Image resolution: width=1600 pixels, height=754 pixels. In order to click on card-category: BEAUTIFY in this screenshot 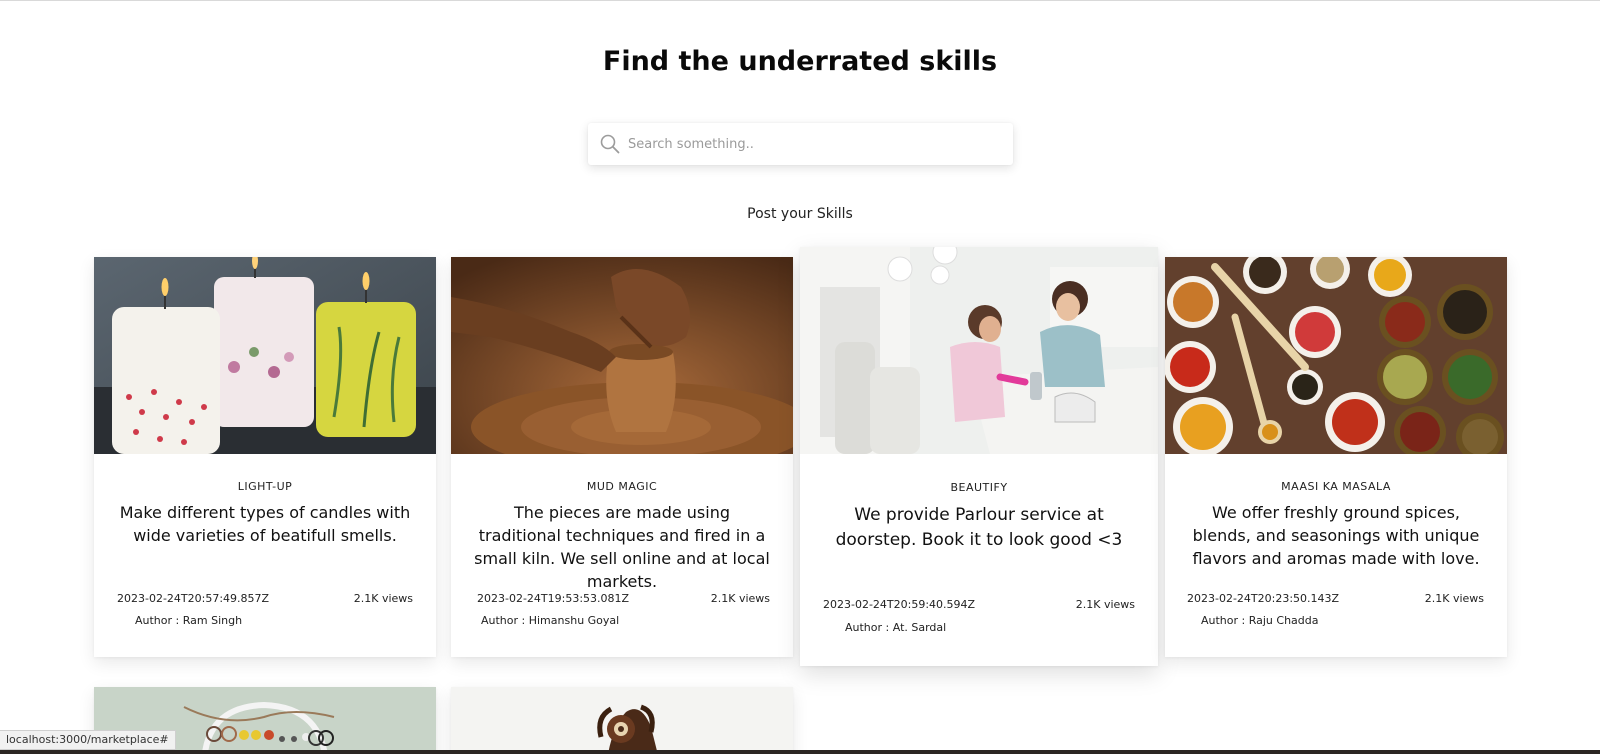, I will do `click(979, 487)`.